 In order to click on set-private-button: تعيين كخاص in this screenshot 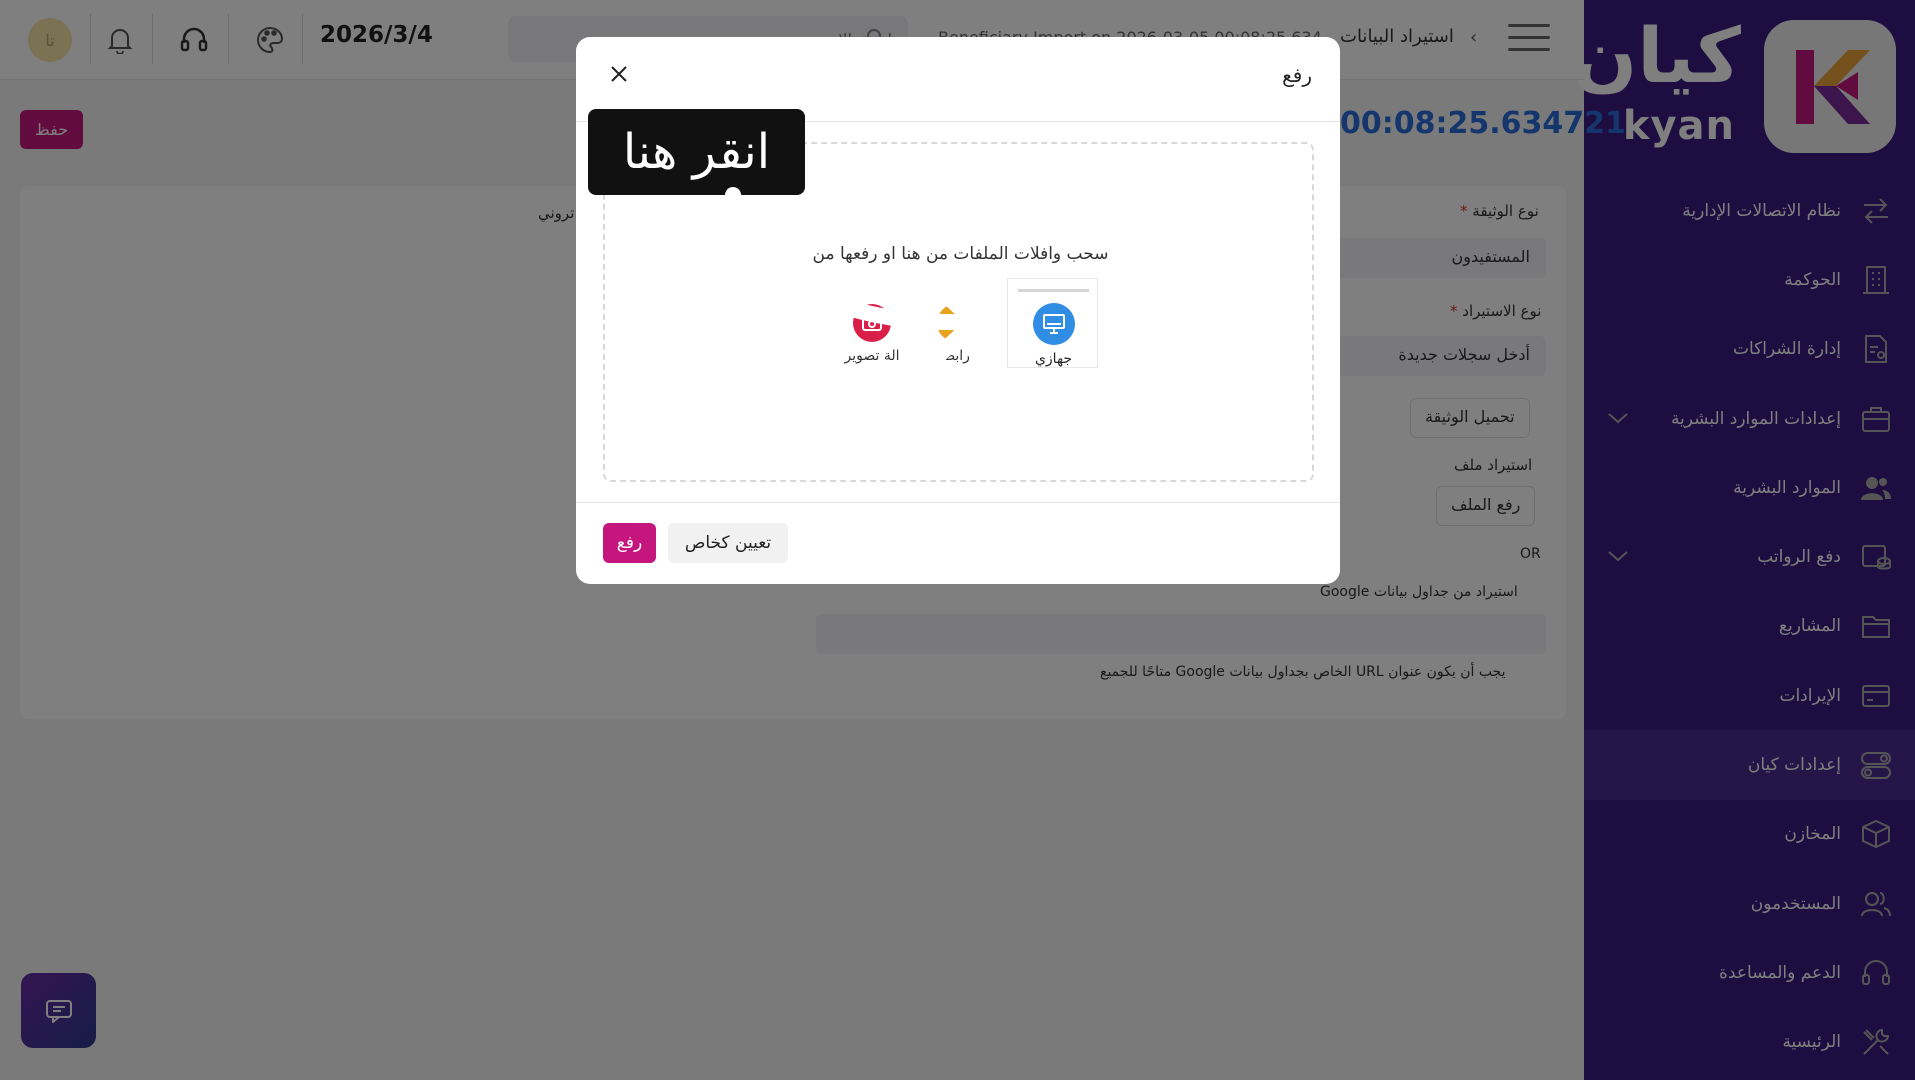, I will do `click(728, 543)`.